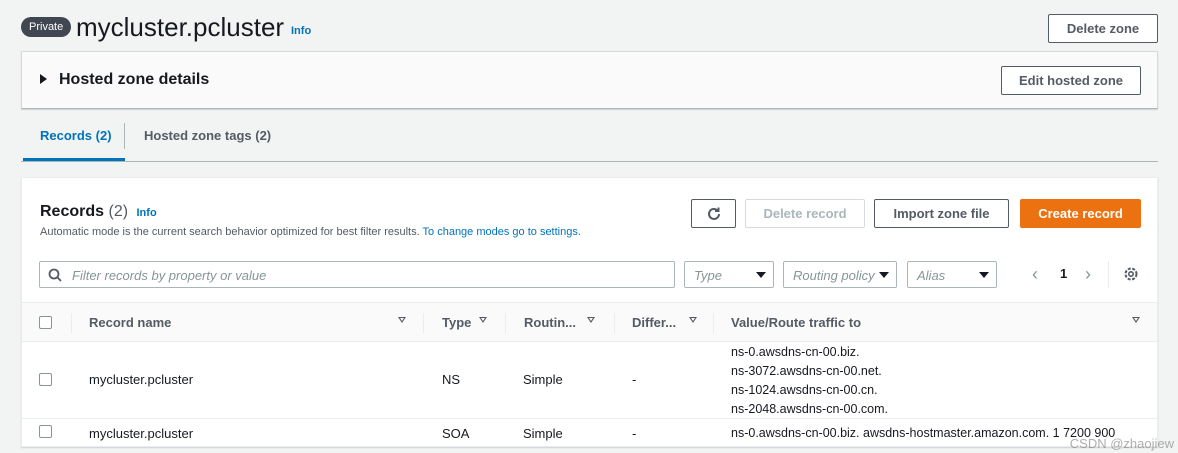  What do you see at coordinates (45, 322) in the screenshot?
I see `select-all-checkbox` at bounding box center [45, 322].